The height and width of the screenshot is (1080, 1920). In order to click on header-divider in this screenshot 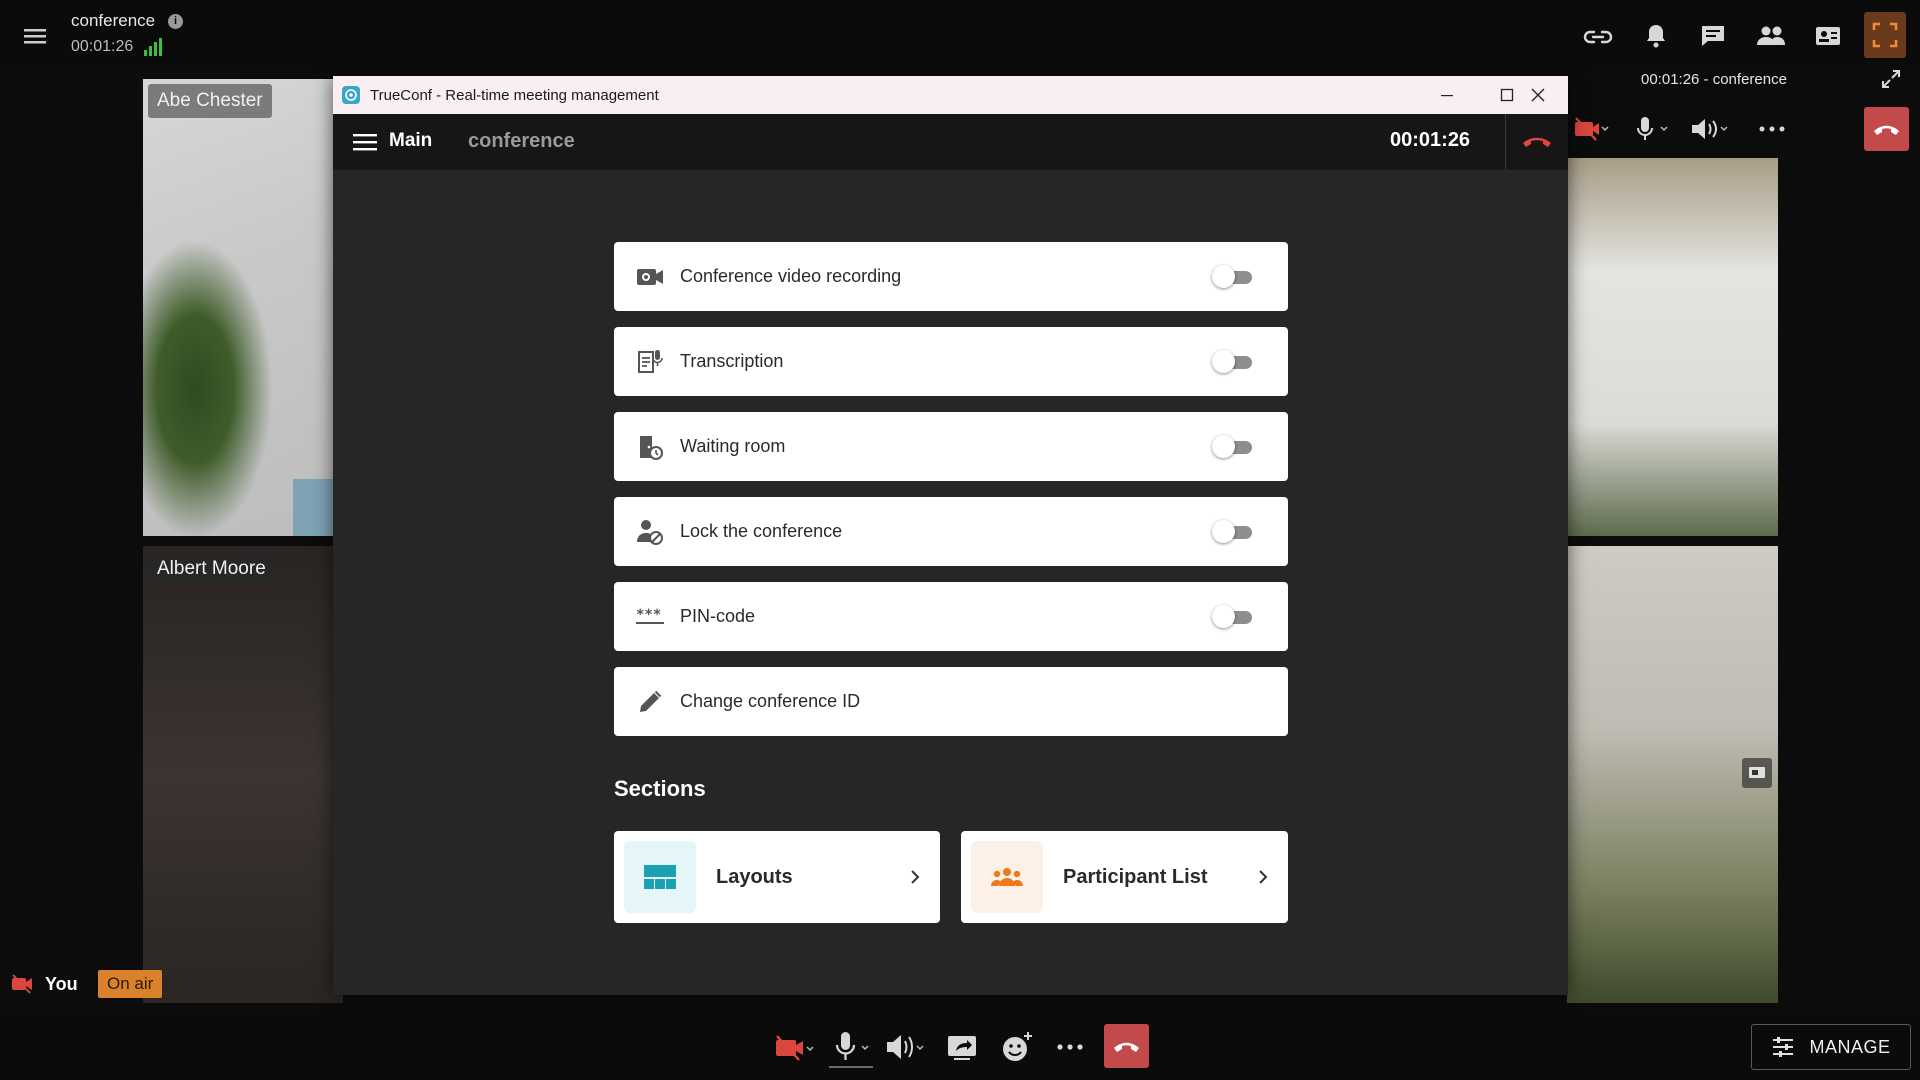, I will do `click(1505, 142)`.